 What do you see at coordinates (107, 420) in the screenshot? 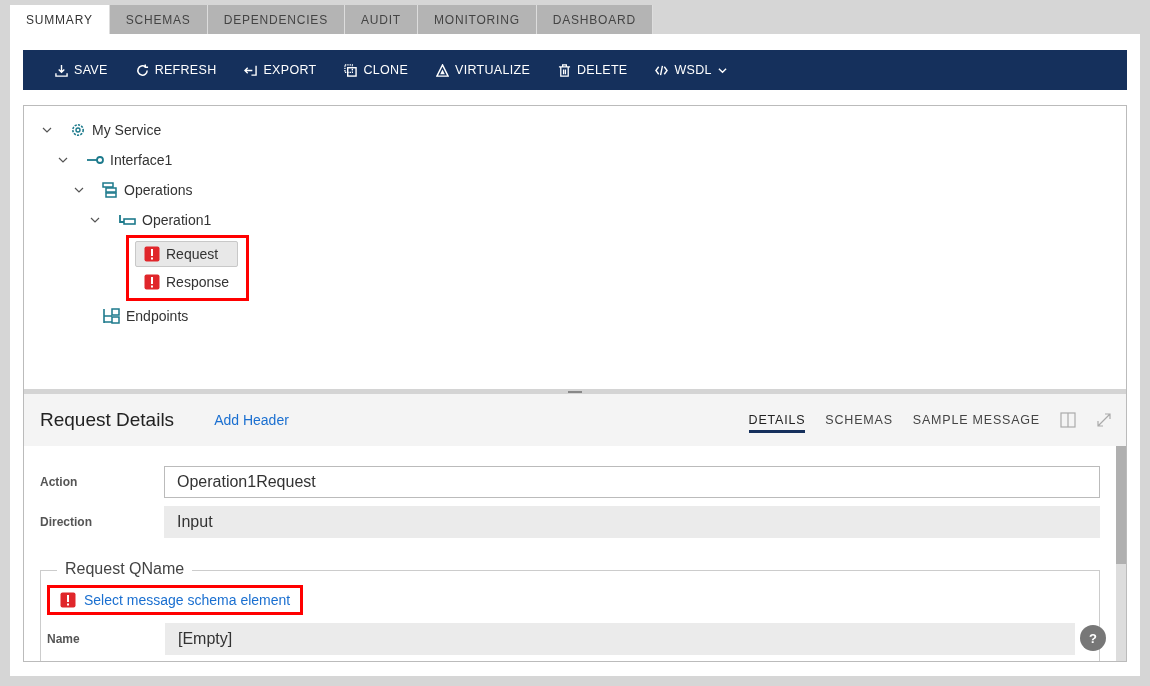
I see `panel-title: Request Details` at bounding box center [107, 420].